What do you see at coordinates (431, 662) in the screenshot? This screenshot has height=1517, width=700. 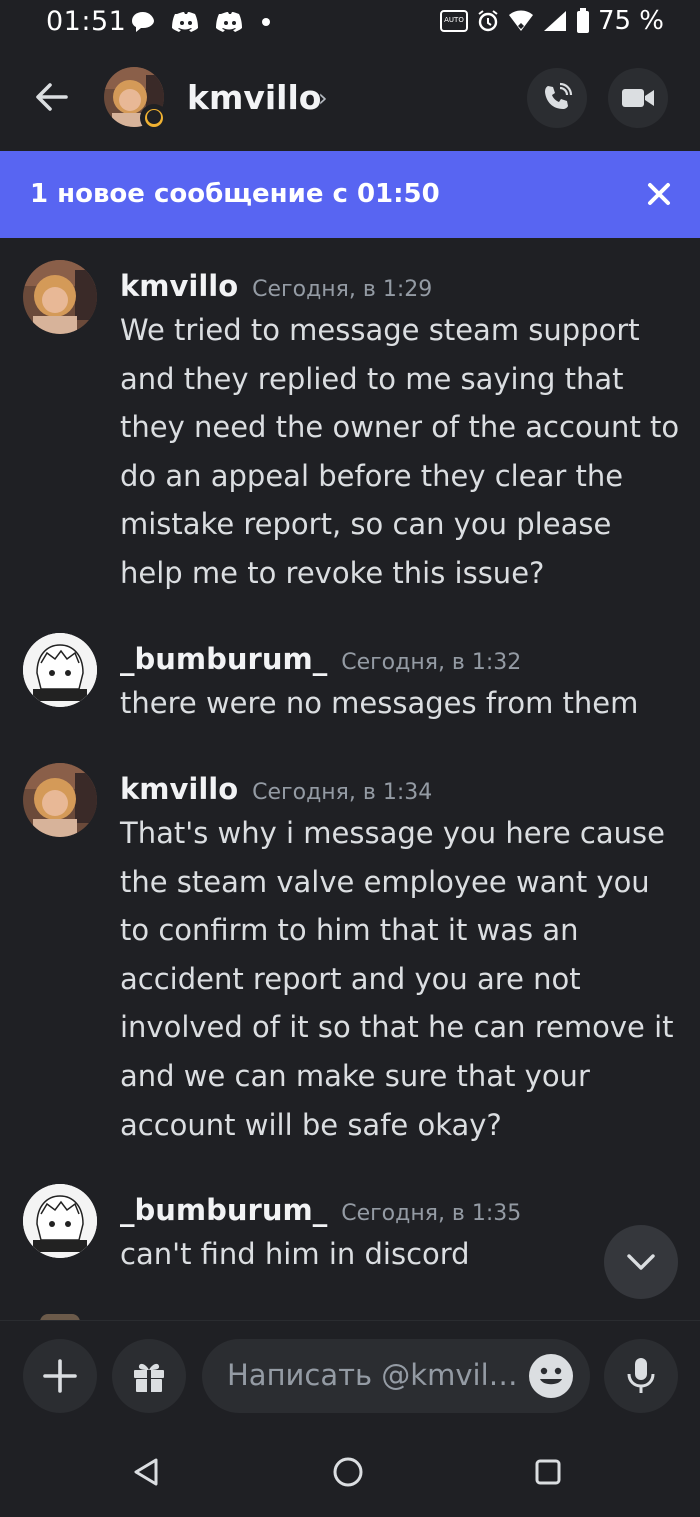 I see `message-timestamp: Сегодня, в 1:32` at bounding box center [431, 662].